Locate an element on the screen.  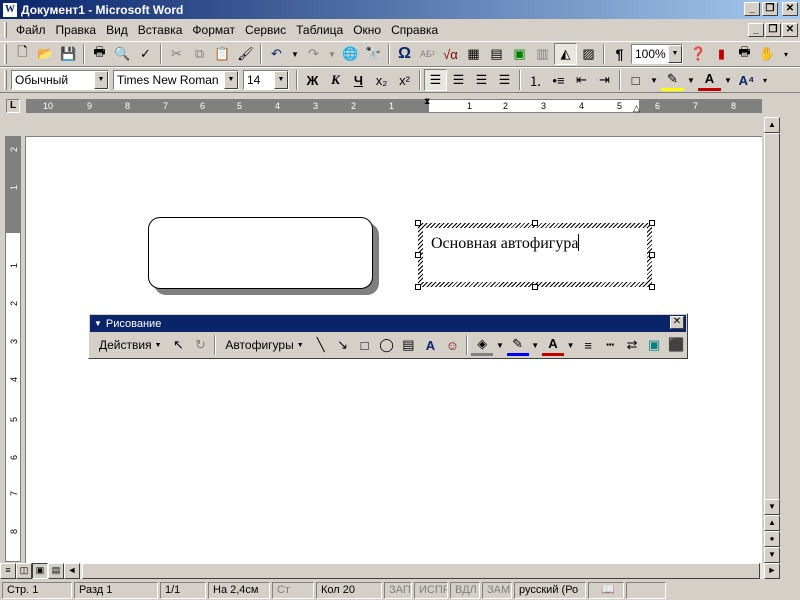
font-size-select: 14 ▼ is located at coordinates (266, 80).